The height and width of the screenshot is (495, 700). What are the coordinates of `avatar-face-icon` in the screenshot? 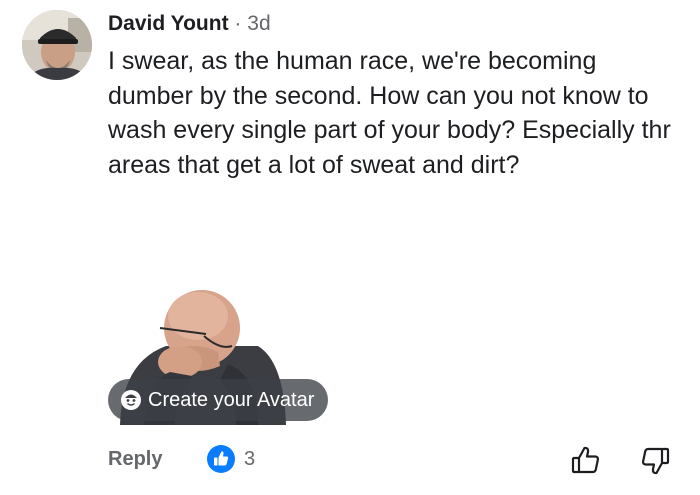 It's located at (131, 400).